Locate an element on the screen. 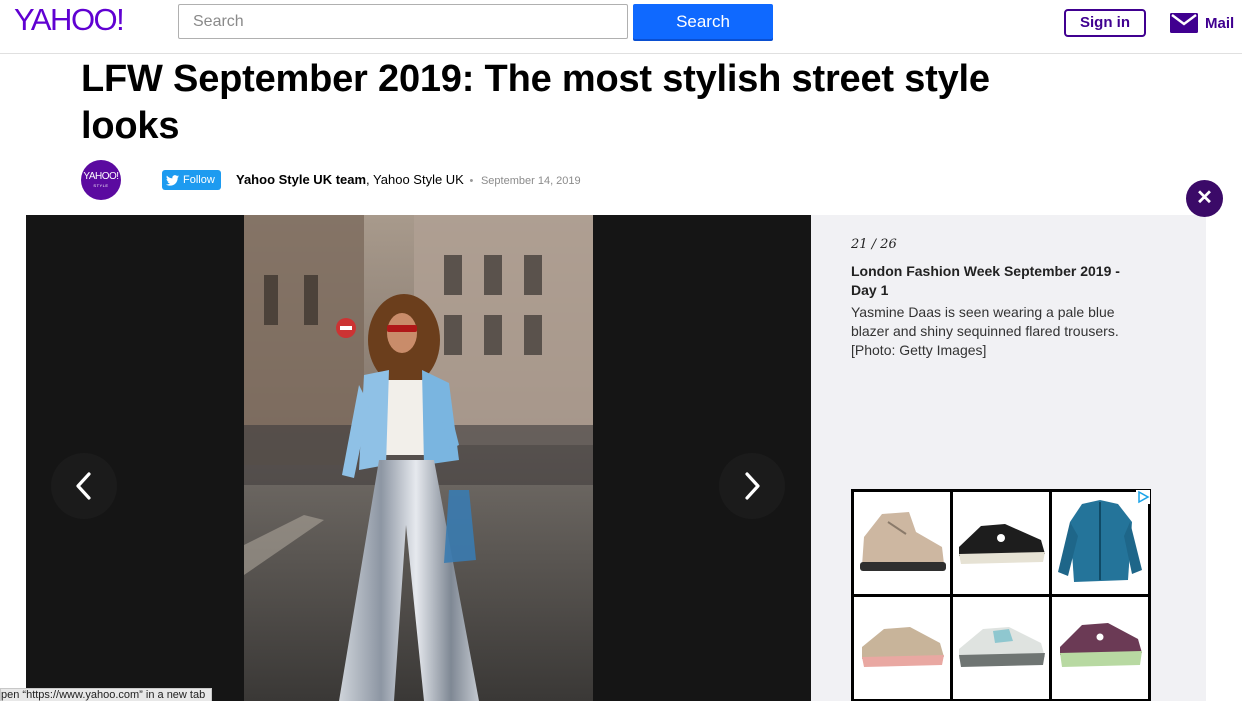  mail-label: Mail is located at coordinates (1220, 23).